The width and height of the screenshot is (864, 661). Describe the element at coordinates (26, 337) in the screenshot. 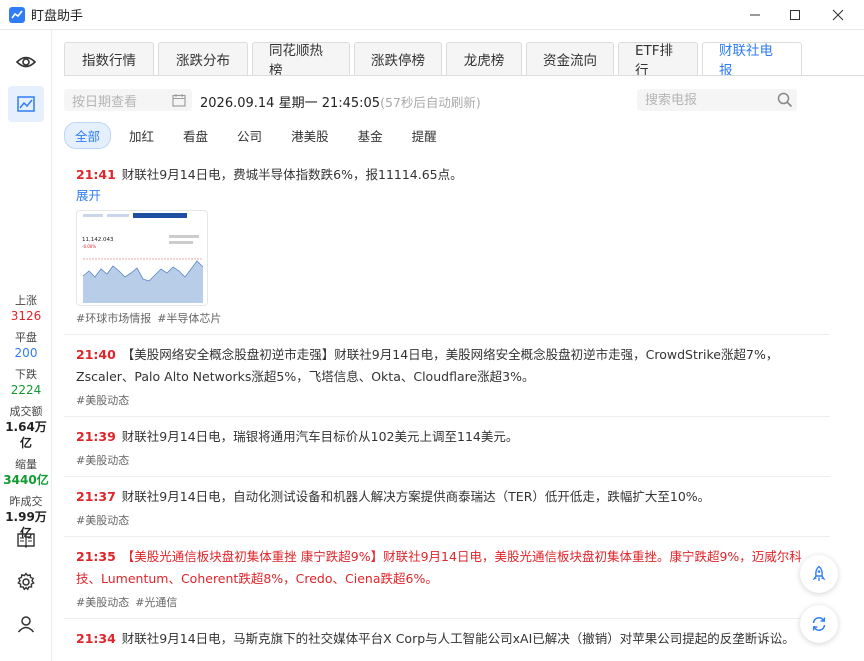

I see `stat-label: 平盘` at that location.